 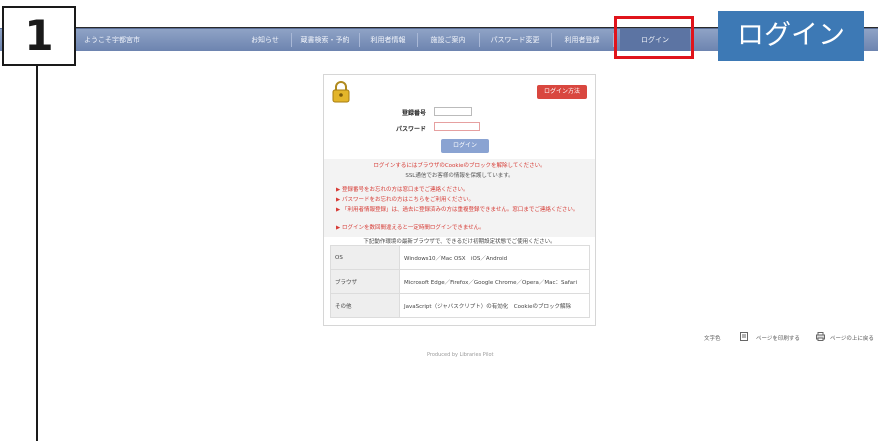 What do you see at coordinates (365, 257) in the screenshot?
I see `env-head-os: OS` at bounding box center [365, 257].